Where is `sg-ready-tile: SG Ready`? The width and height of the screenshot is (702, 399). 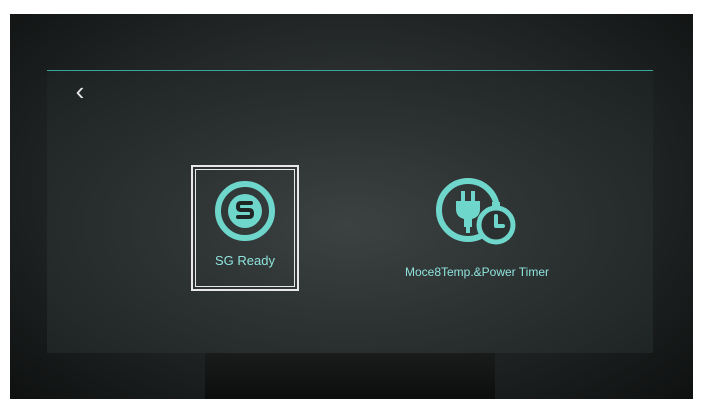
sg-ready-tile: SG Ready is located at coordinates (245, 228).